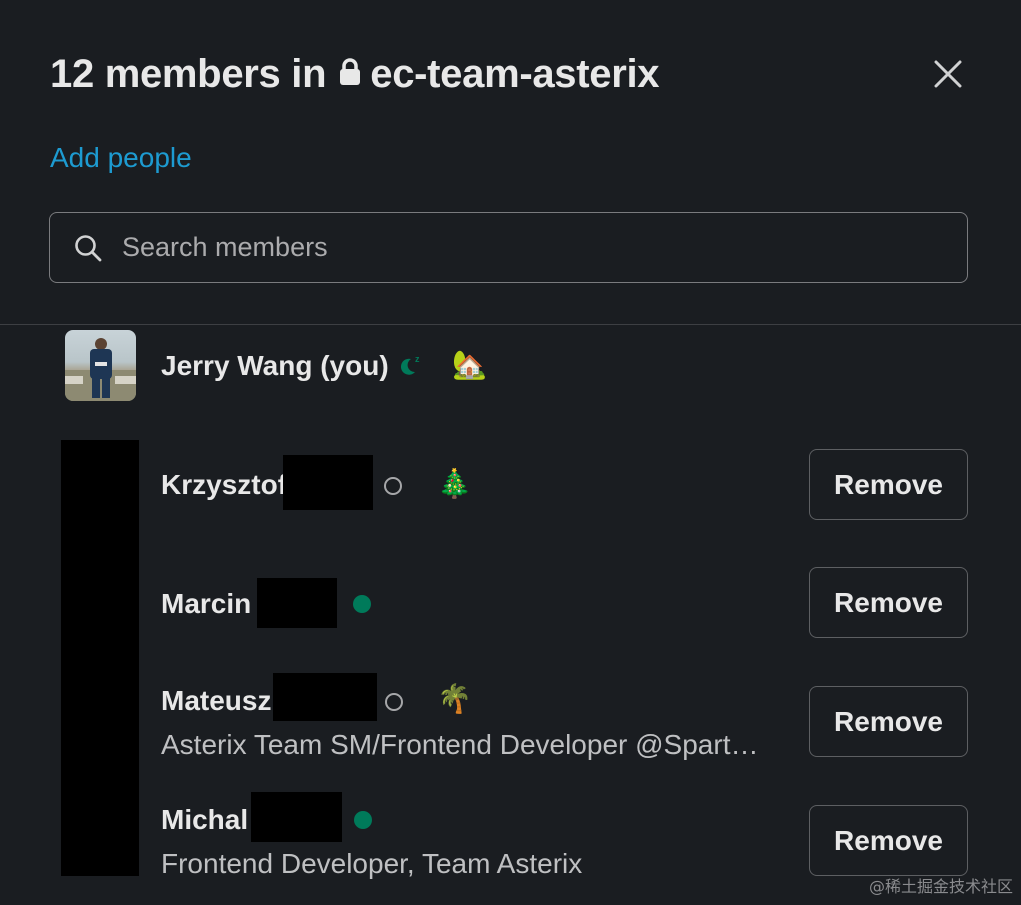 This screenshot has width=1021, height=905. Describe the element at coordinates (188, 74) in the screenshot. I see `title-prefix: 12 members in` at that location.